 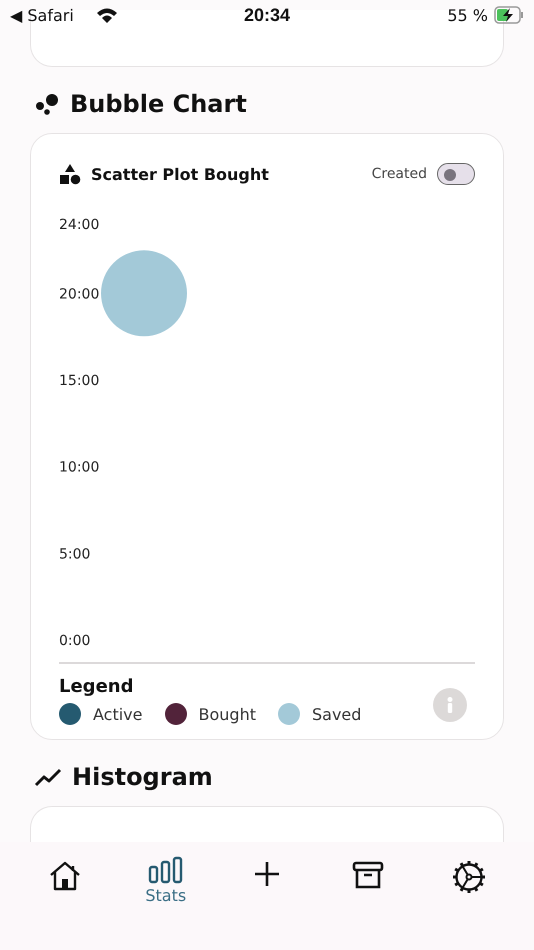 What do you see at coordinates (166, 896) in the screenshot?
I see `tab: Stats` at bounding box center [166, 896].